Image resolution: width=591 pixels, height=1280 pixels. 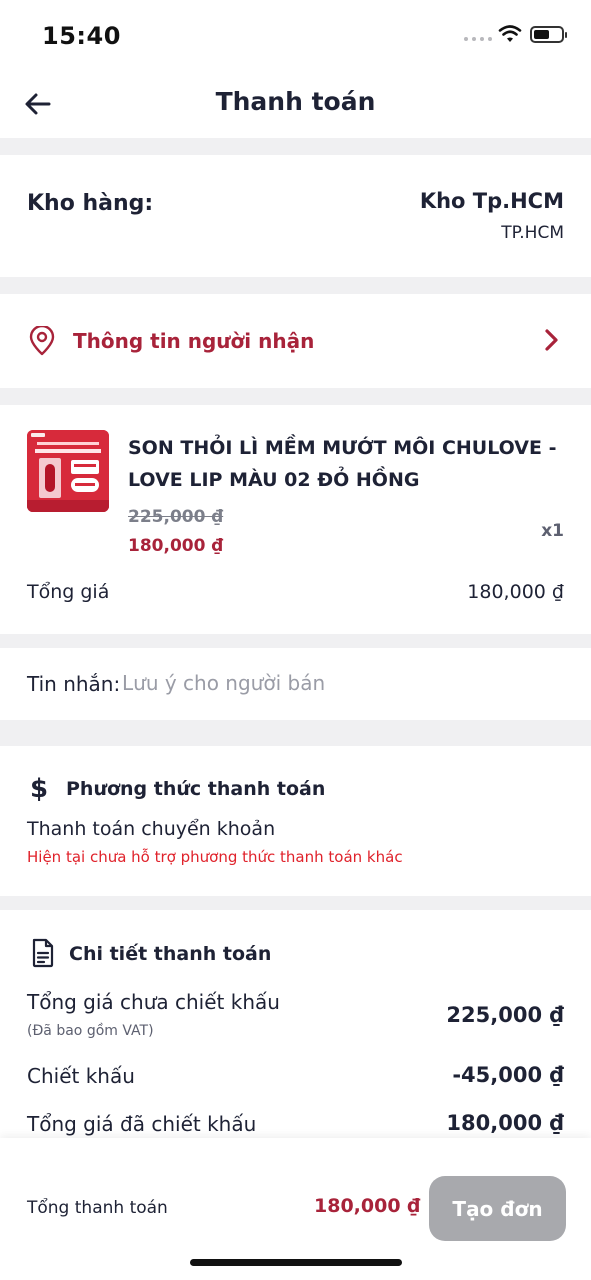 What do you see at coordinates (81, 36) in the screenshot?
I see `status-time: 15:40` at bounding box center [81, 36].